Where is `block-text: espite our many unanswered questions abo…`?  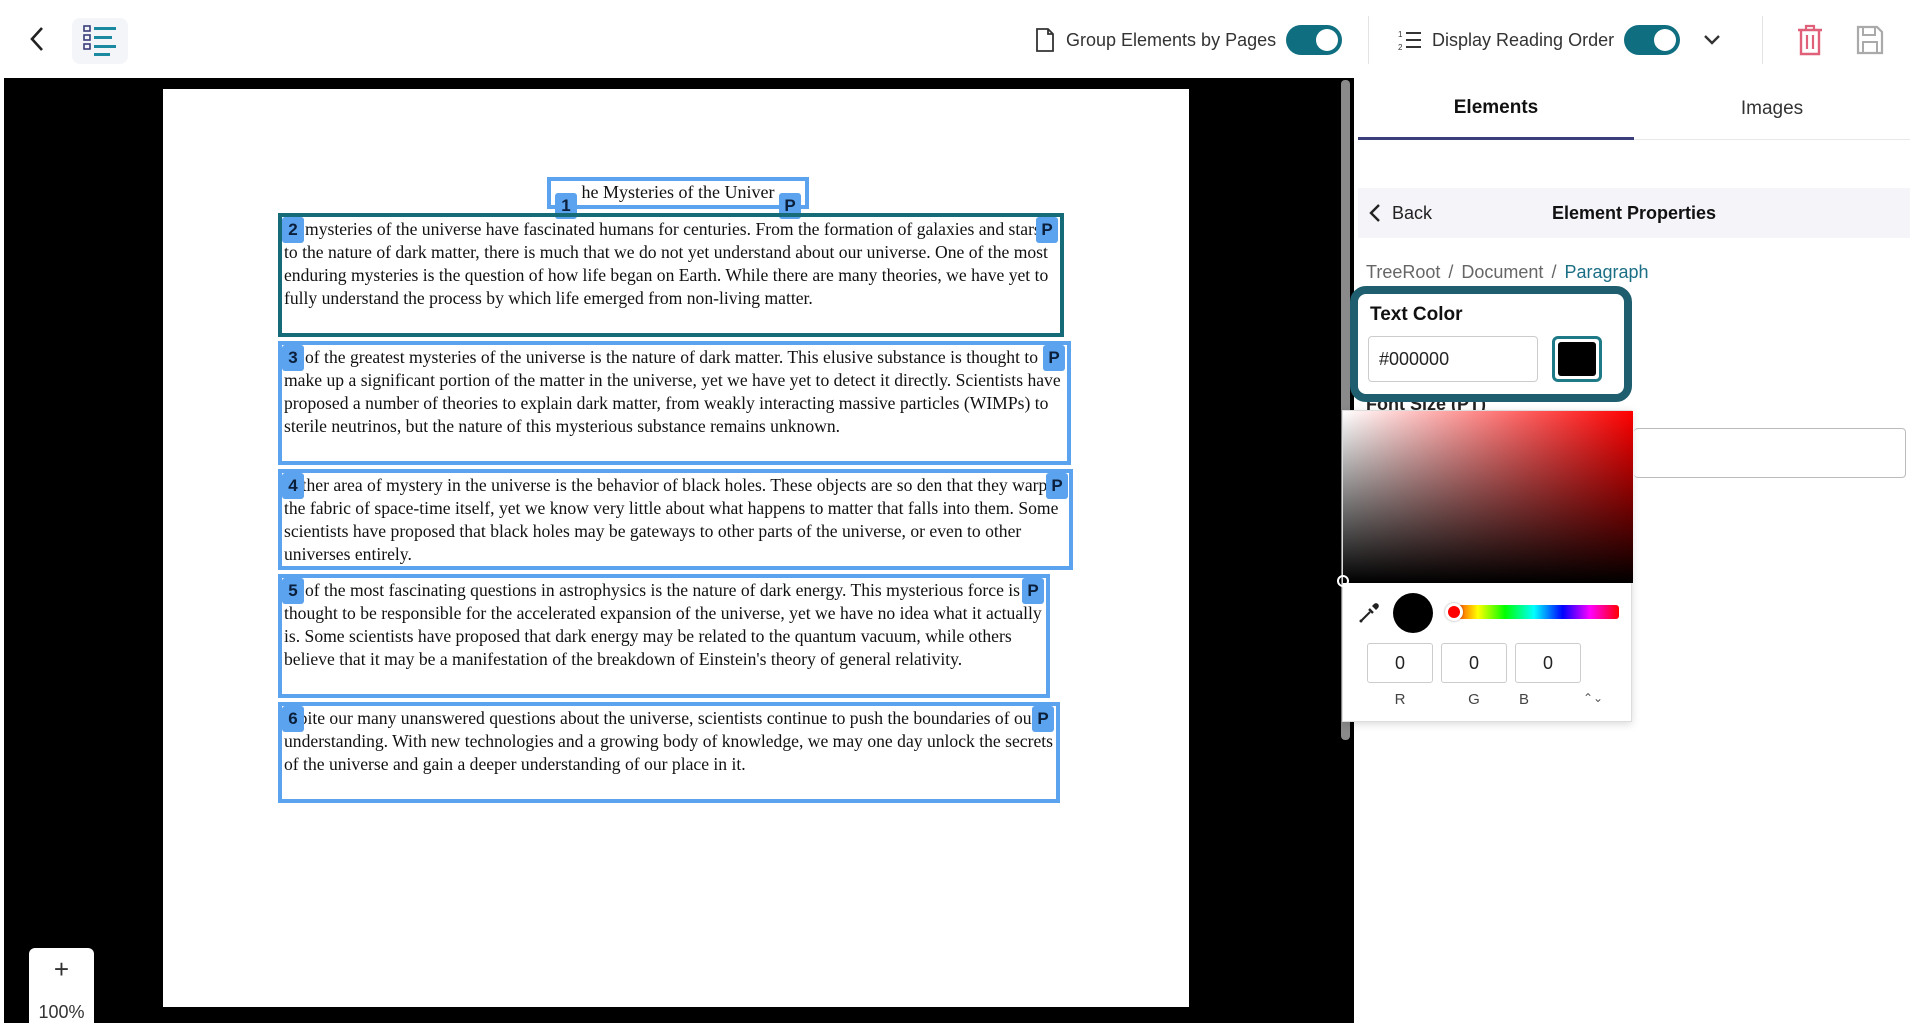
block-text: espite our many unanswered questions abo… is located at coordinates (668, 741).